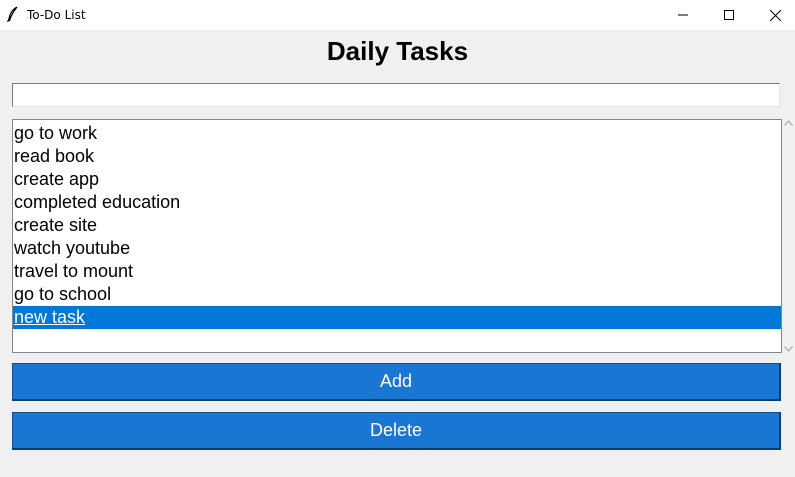 Image resolution: width=795 pixels, height=477 pixels. I want to click on minimize-button, so click(683, 15).